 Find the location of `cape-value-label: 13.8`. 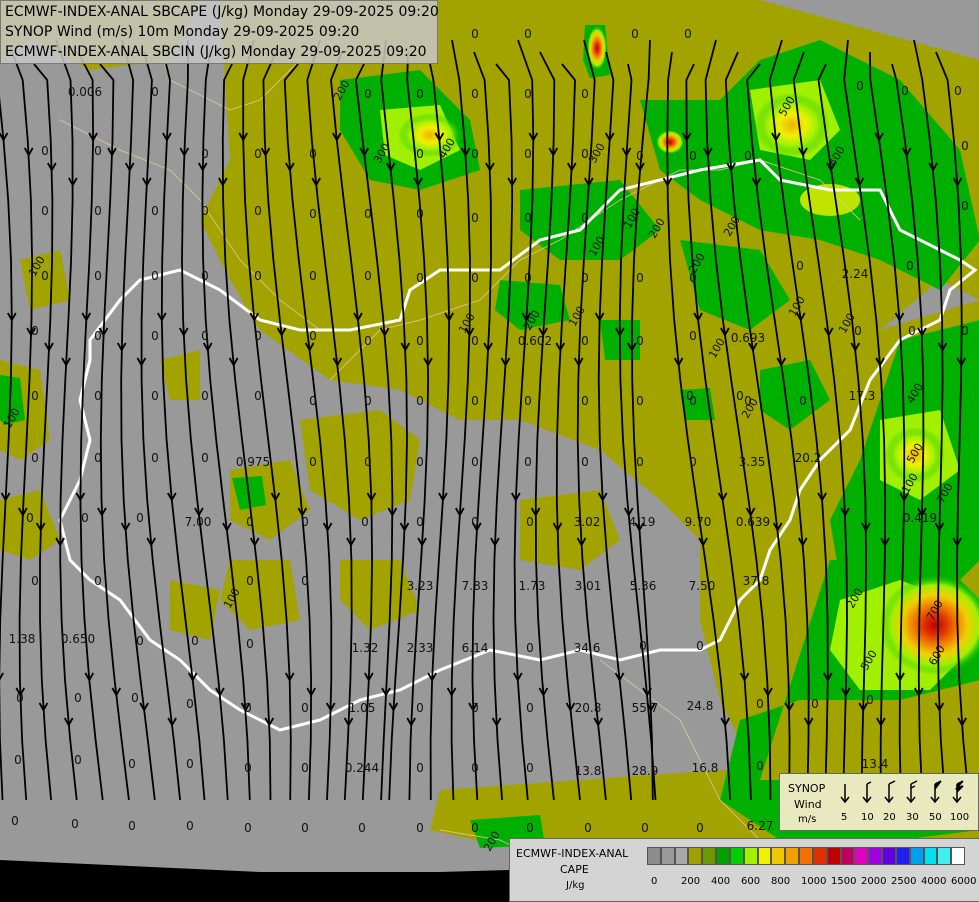

cape-value-label: 13.8 is located at coordinates (588, 771).